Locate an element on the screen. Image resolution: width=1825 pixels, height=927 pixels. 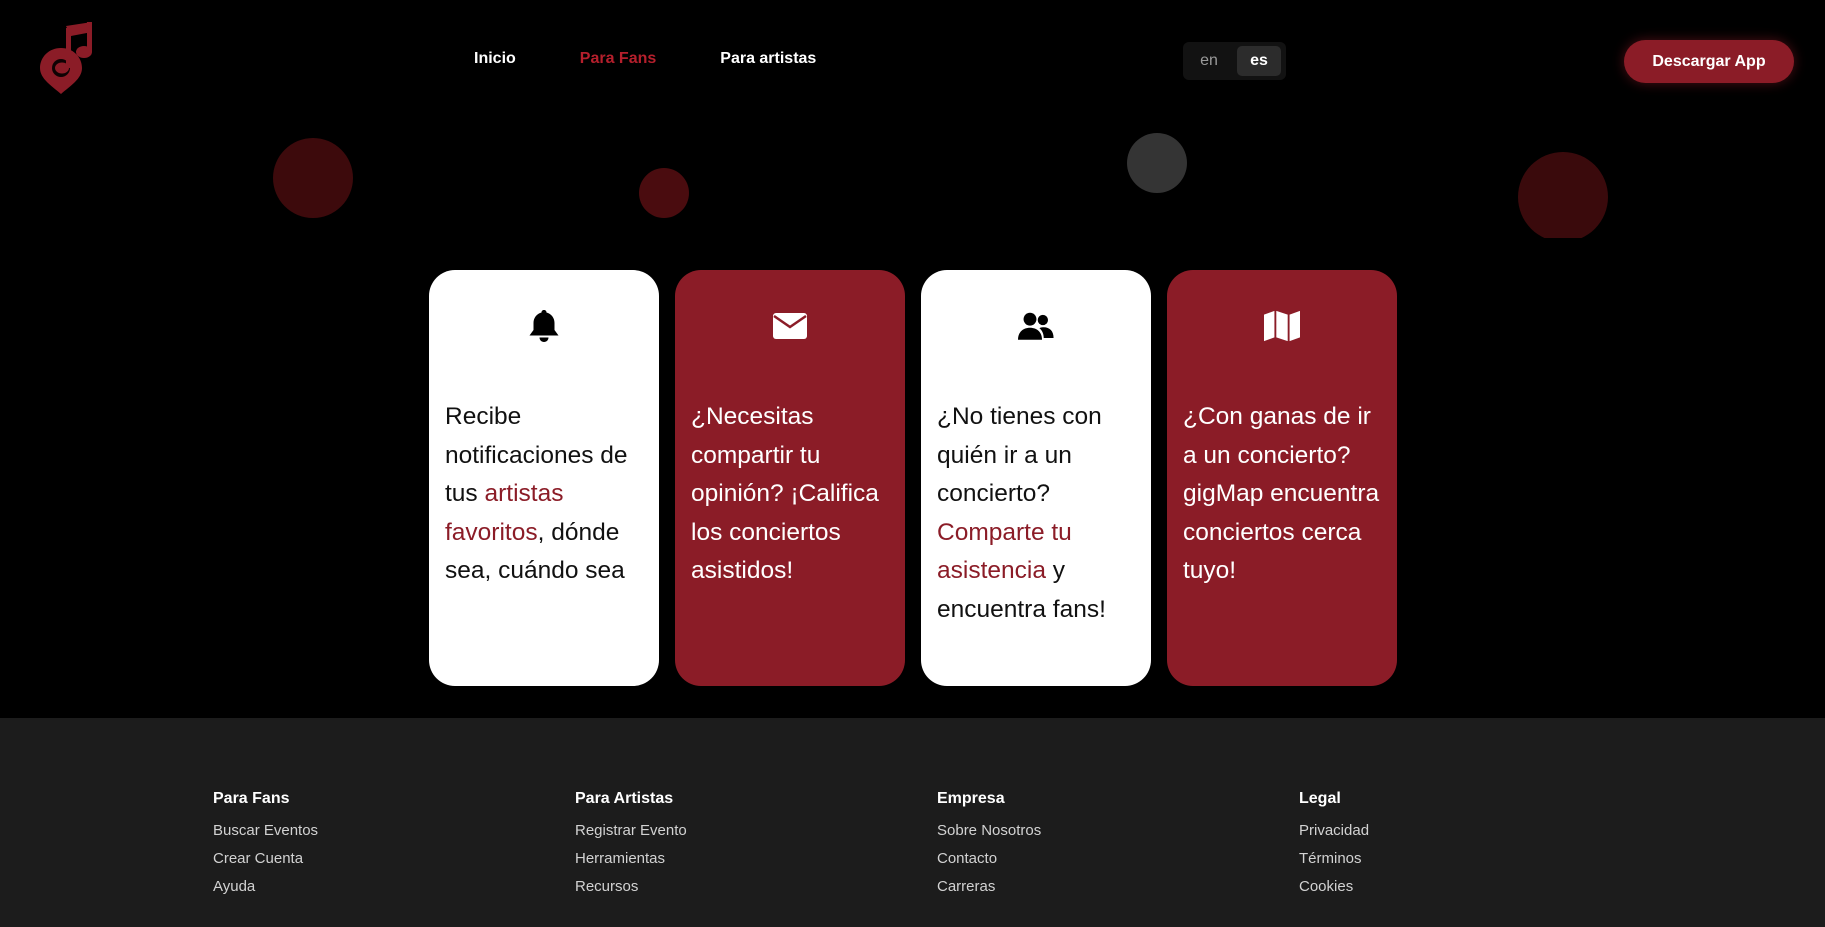
lang-option-en: en is located at coordinates (1209, 61).